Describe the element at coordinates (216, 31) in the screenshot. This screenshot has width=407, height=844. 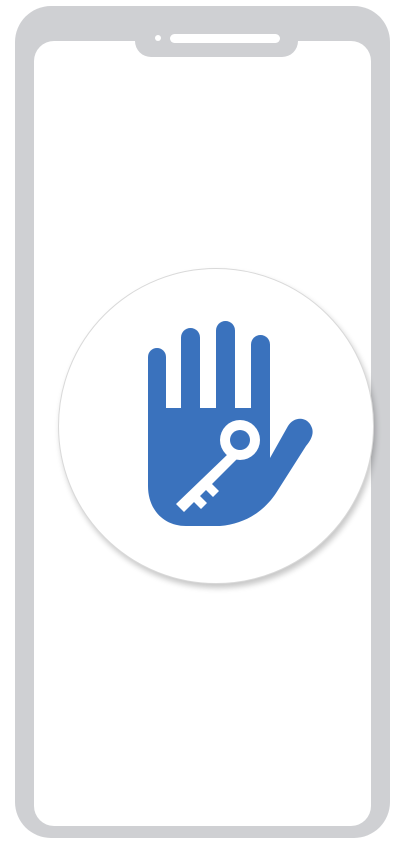
I see `phone-notch` at that location.